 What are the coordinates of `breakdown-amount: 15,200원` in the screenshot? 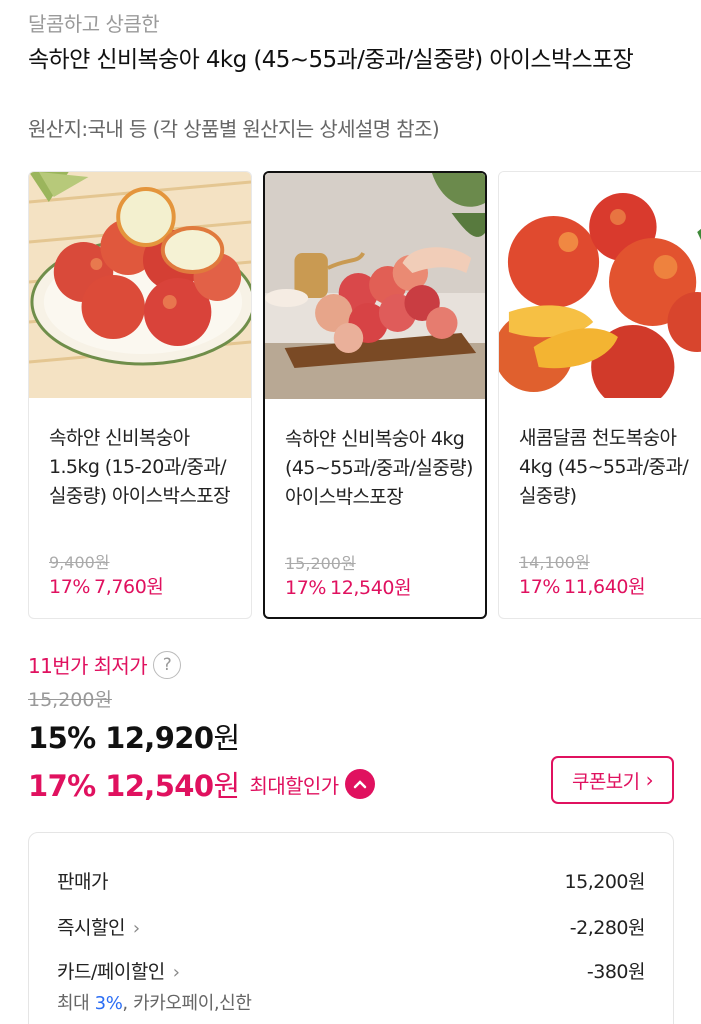 It's located at (605, 882).